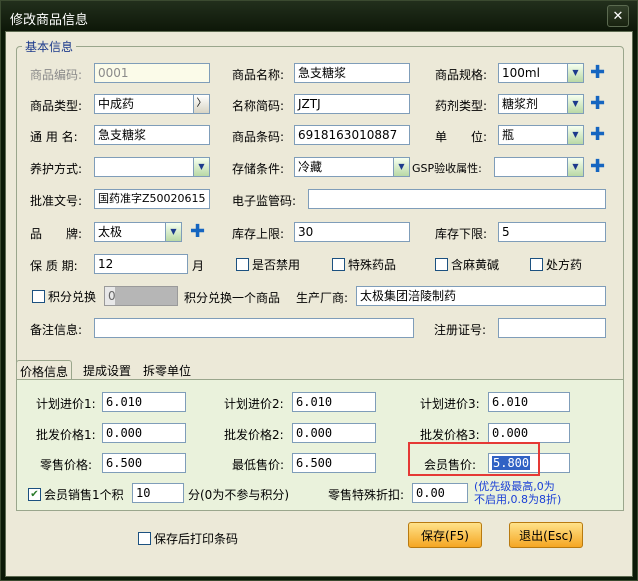  Describe the element at coordinates (334, 433) in the screenshot. I see `wholesale-price-2-field: 0.000` at that location.